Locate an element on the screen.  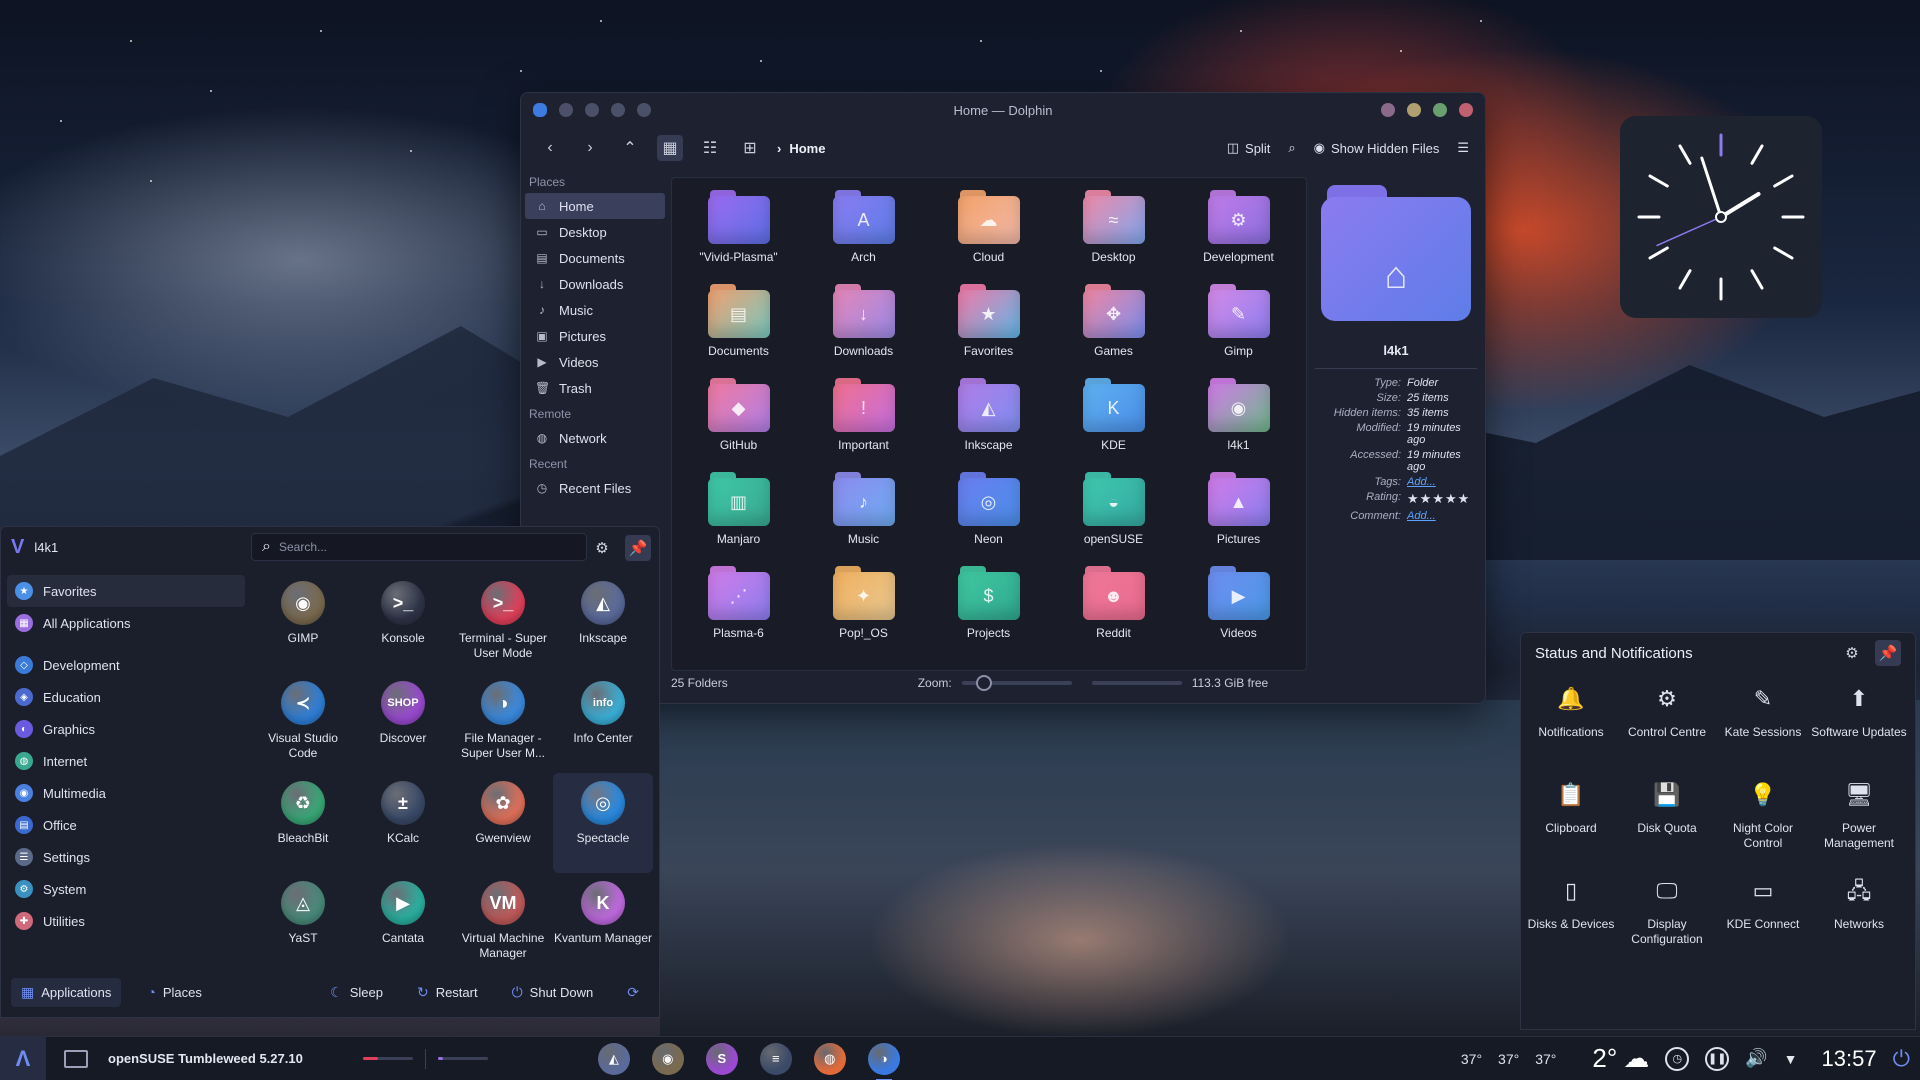
folder-item: ▶ Videos is located at coordinates (1238, 613).